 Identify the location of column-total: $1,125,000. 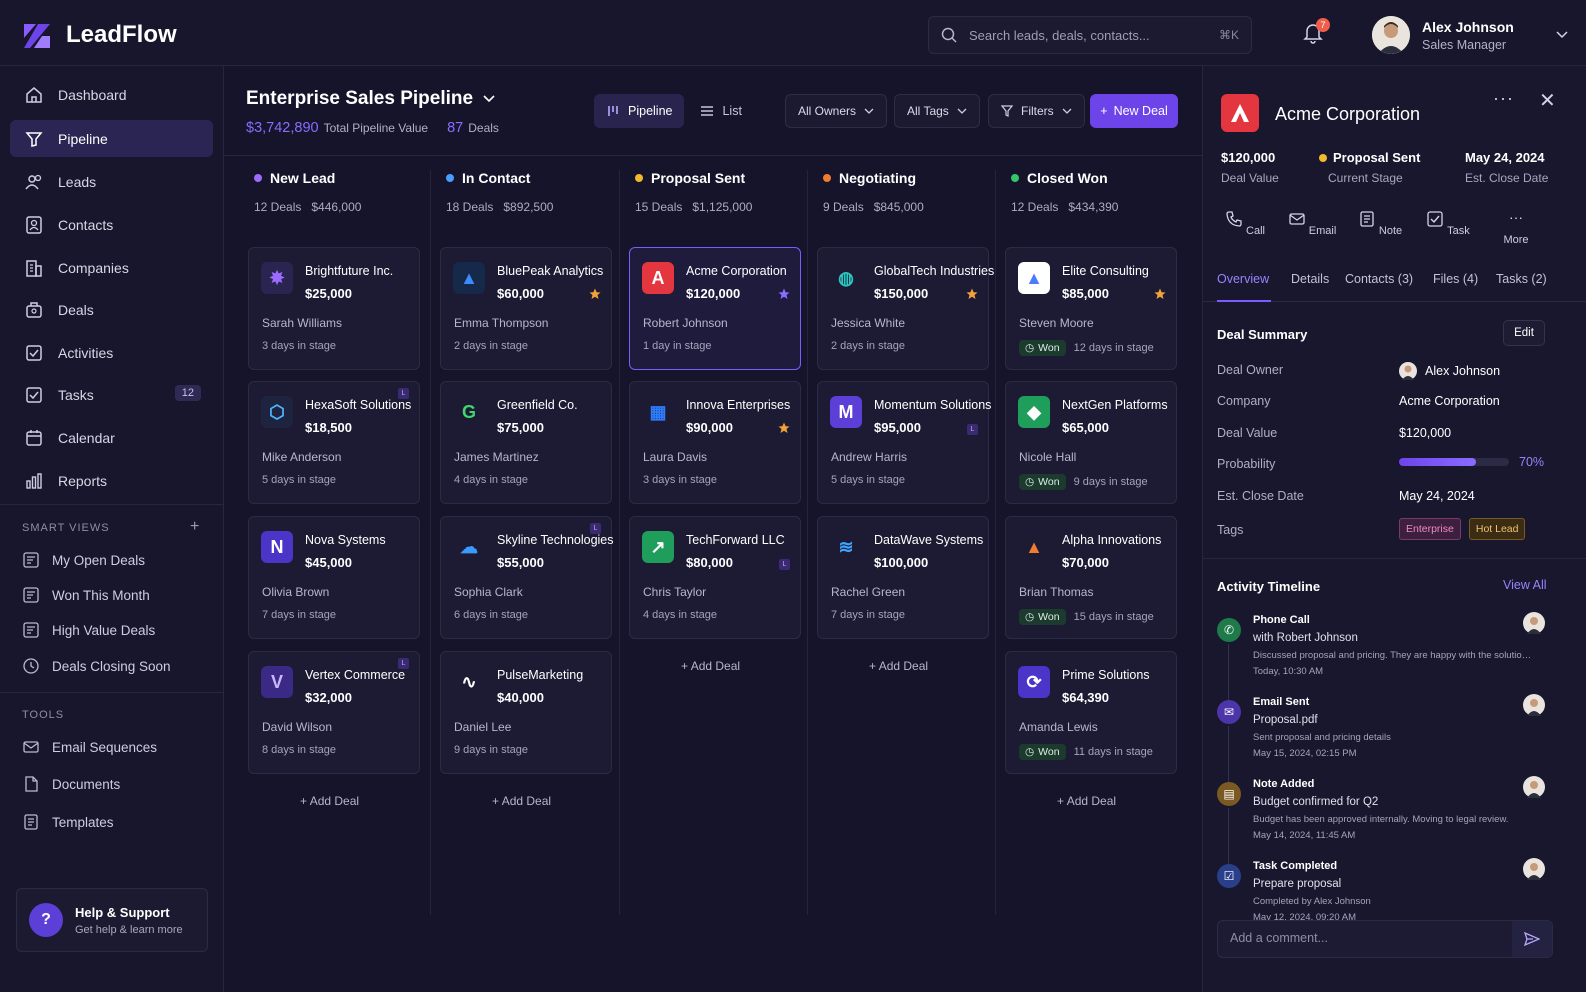
(722, 207).